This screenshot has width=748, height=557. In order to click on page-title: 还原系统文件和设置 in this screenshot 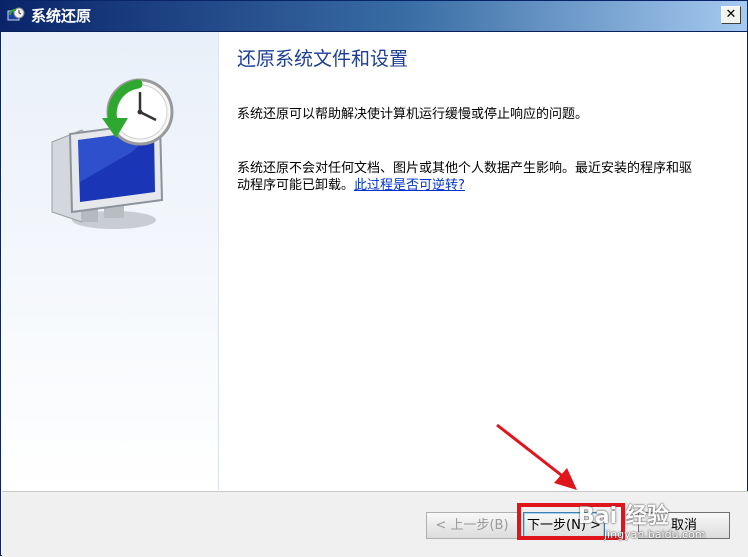, I will do `click(323, 59)`.